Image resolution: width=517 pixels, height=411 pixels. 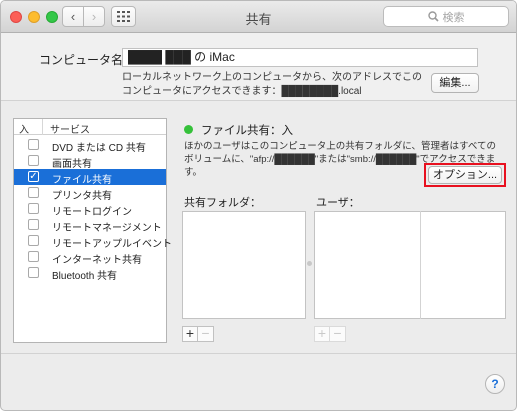 I want to click on service-label: プリンタ共有, so click(x=82, y=196).